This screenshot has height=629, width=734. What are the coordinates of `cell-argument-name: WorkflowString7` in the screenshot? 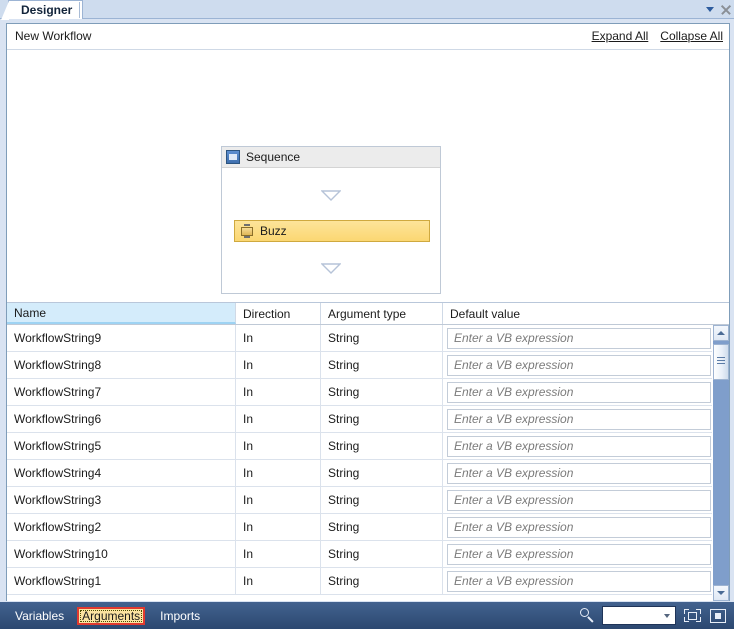 It's located at (121, 392).